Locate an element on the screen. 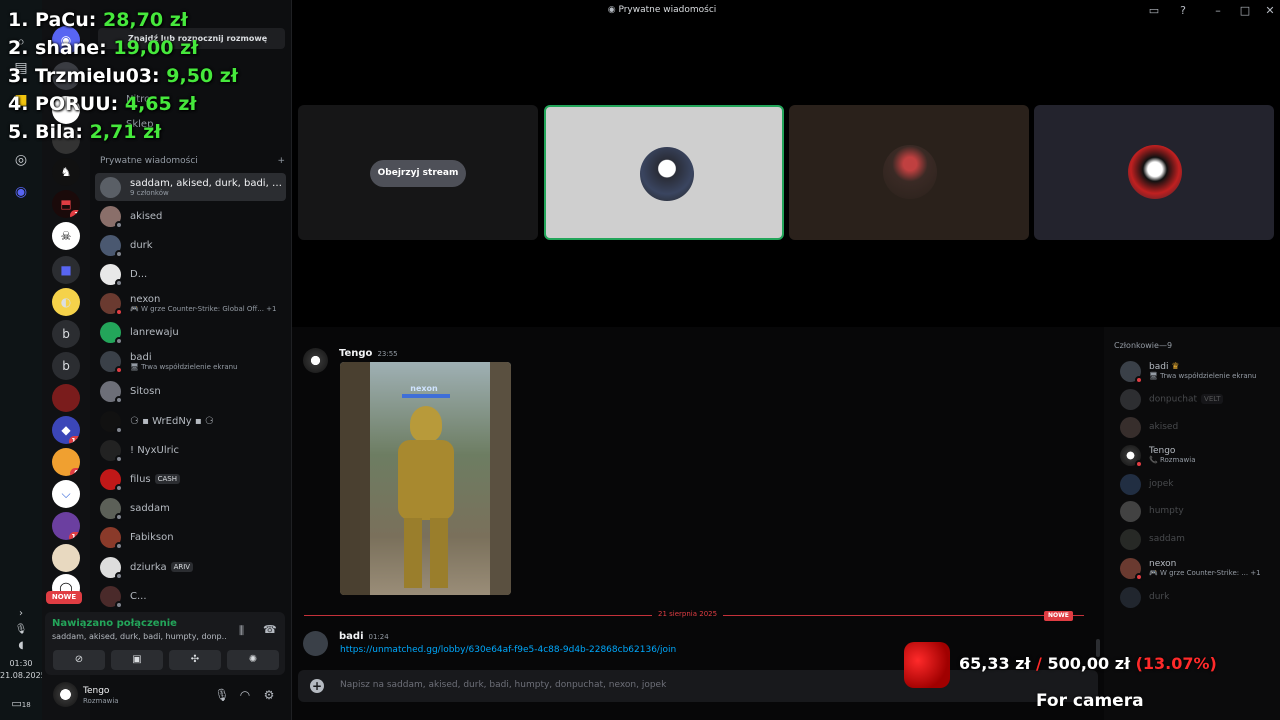  unread-badge: 11 is located at coordinates (74, 440).